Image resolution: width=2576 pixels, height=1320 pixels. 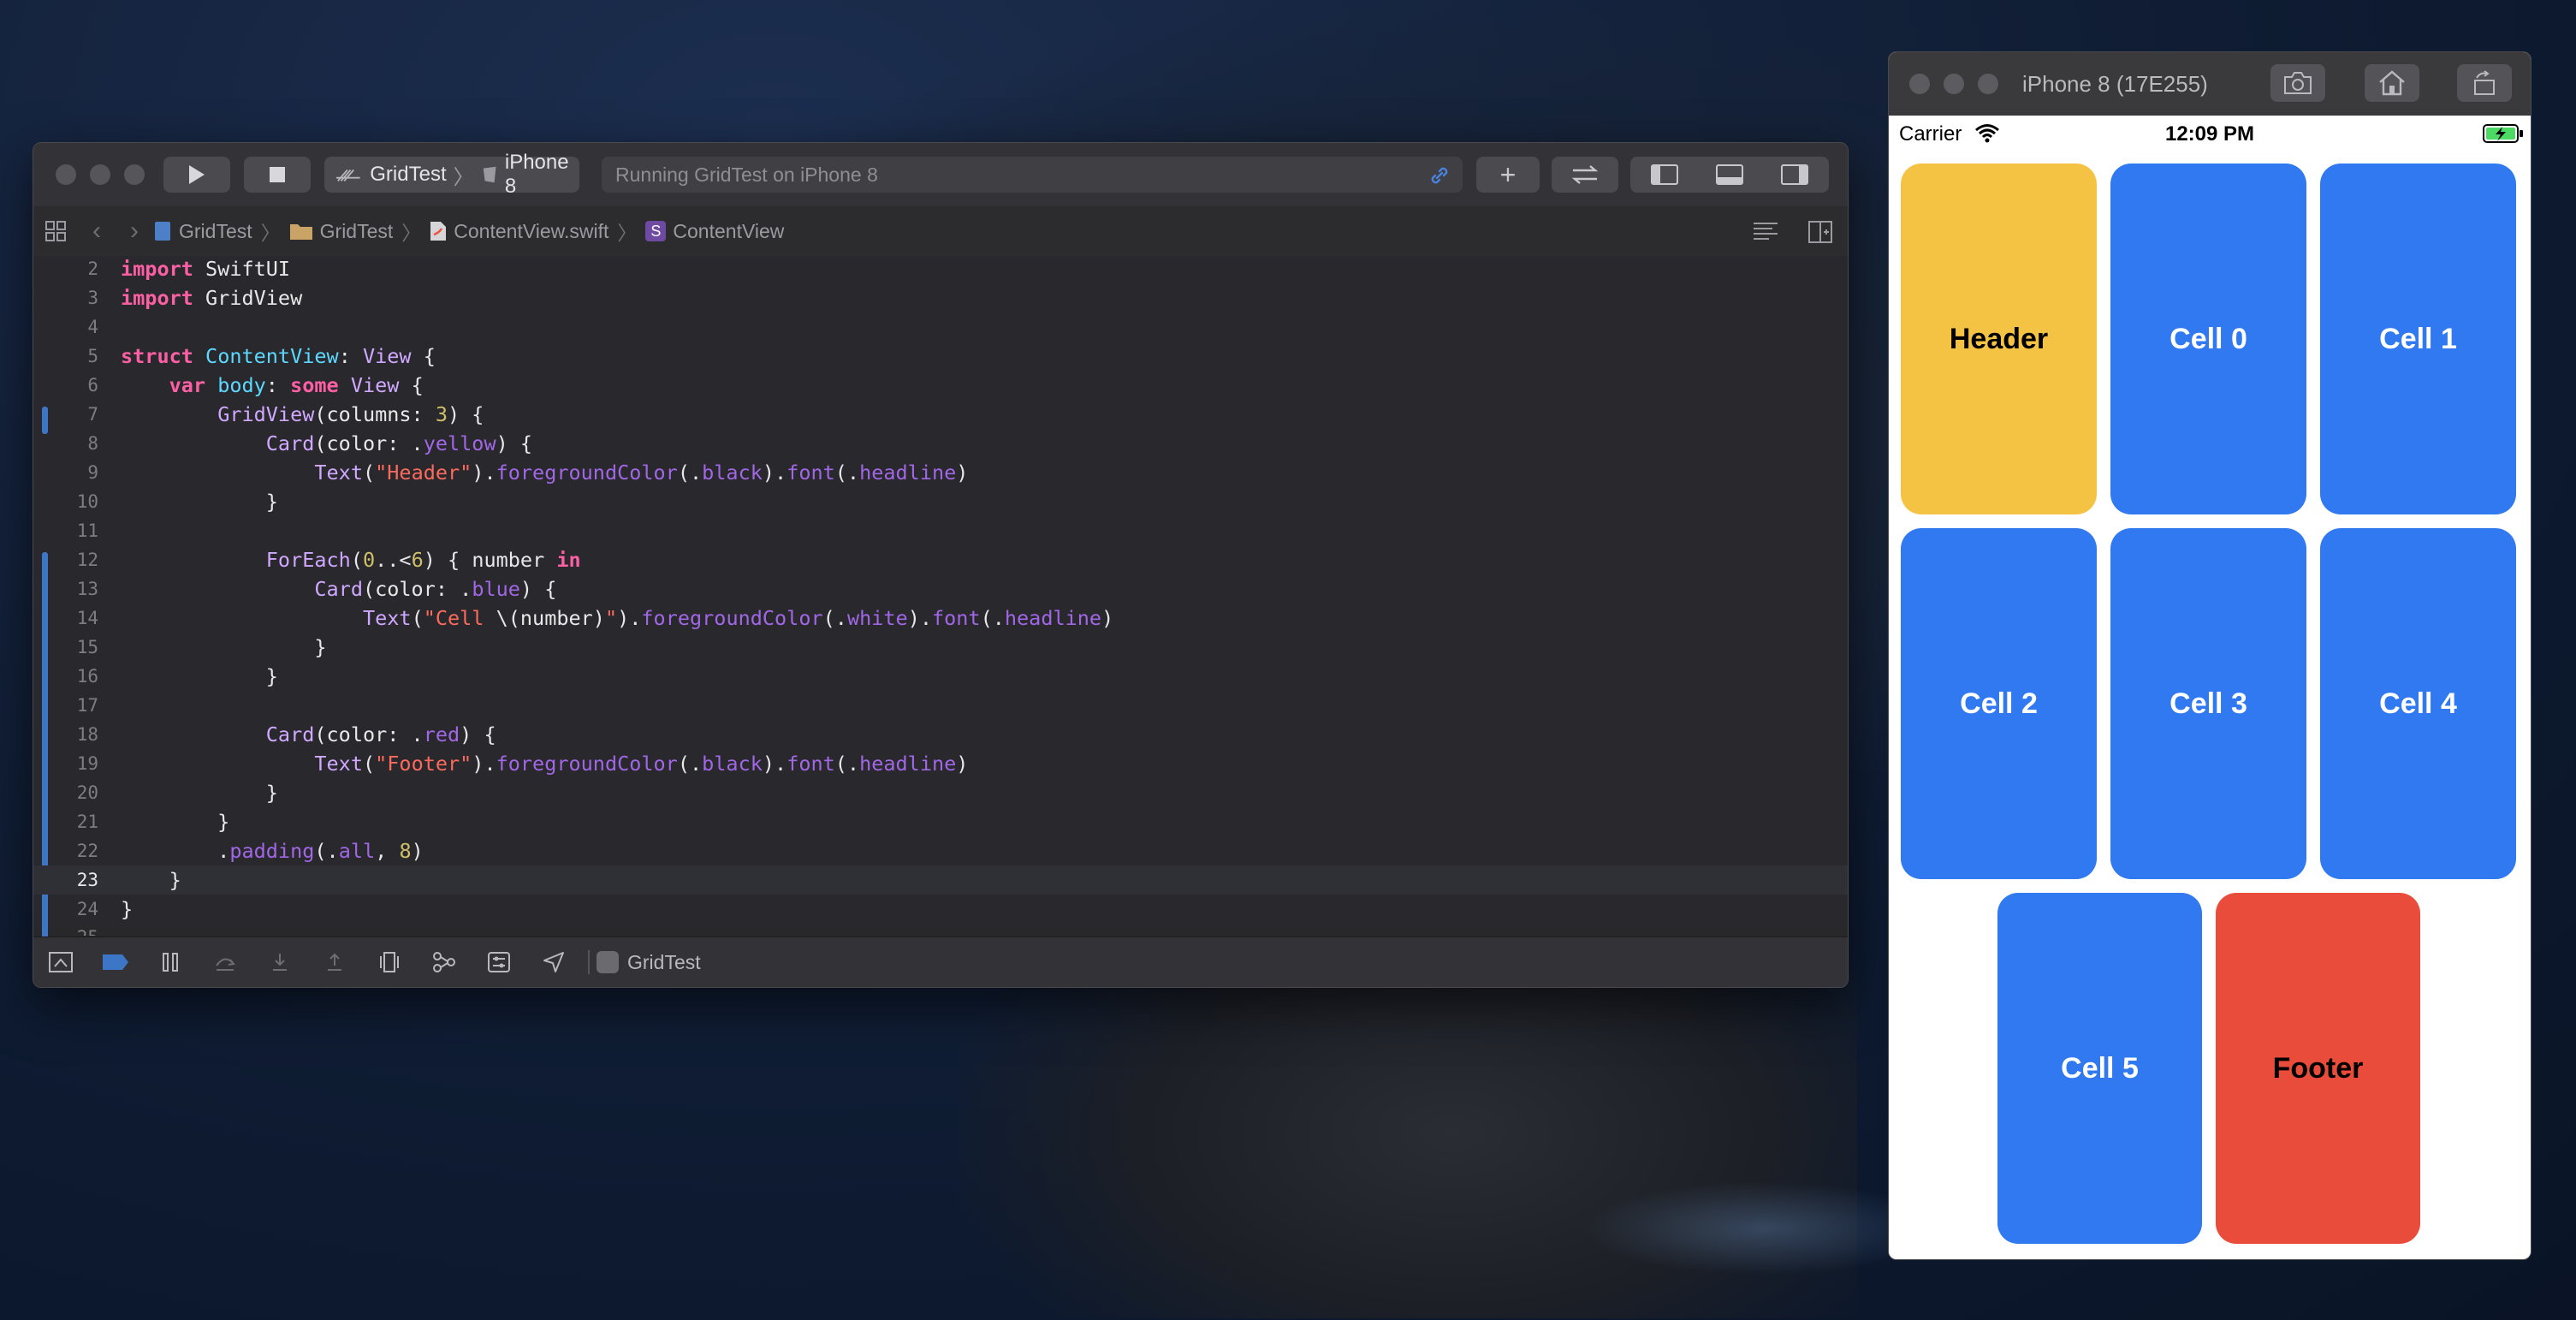 I want to click on view-hierarchy-icon, so click(x=389, y=962).